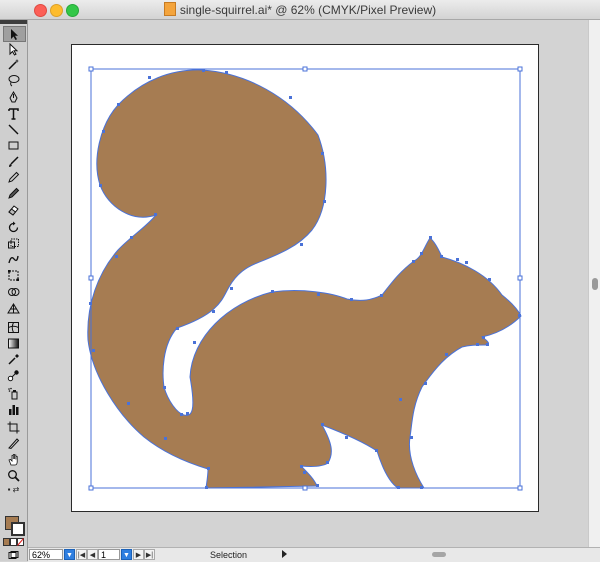  I want to click on mesh-tool, so click(13, 327).